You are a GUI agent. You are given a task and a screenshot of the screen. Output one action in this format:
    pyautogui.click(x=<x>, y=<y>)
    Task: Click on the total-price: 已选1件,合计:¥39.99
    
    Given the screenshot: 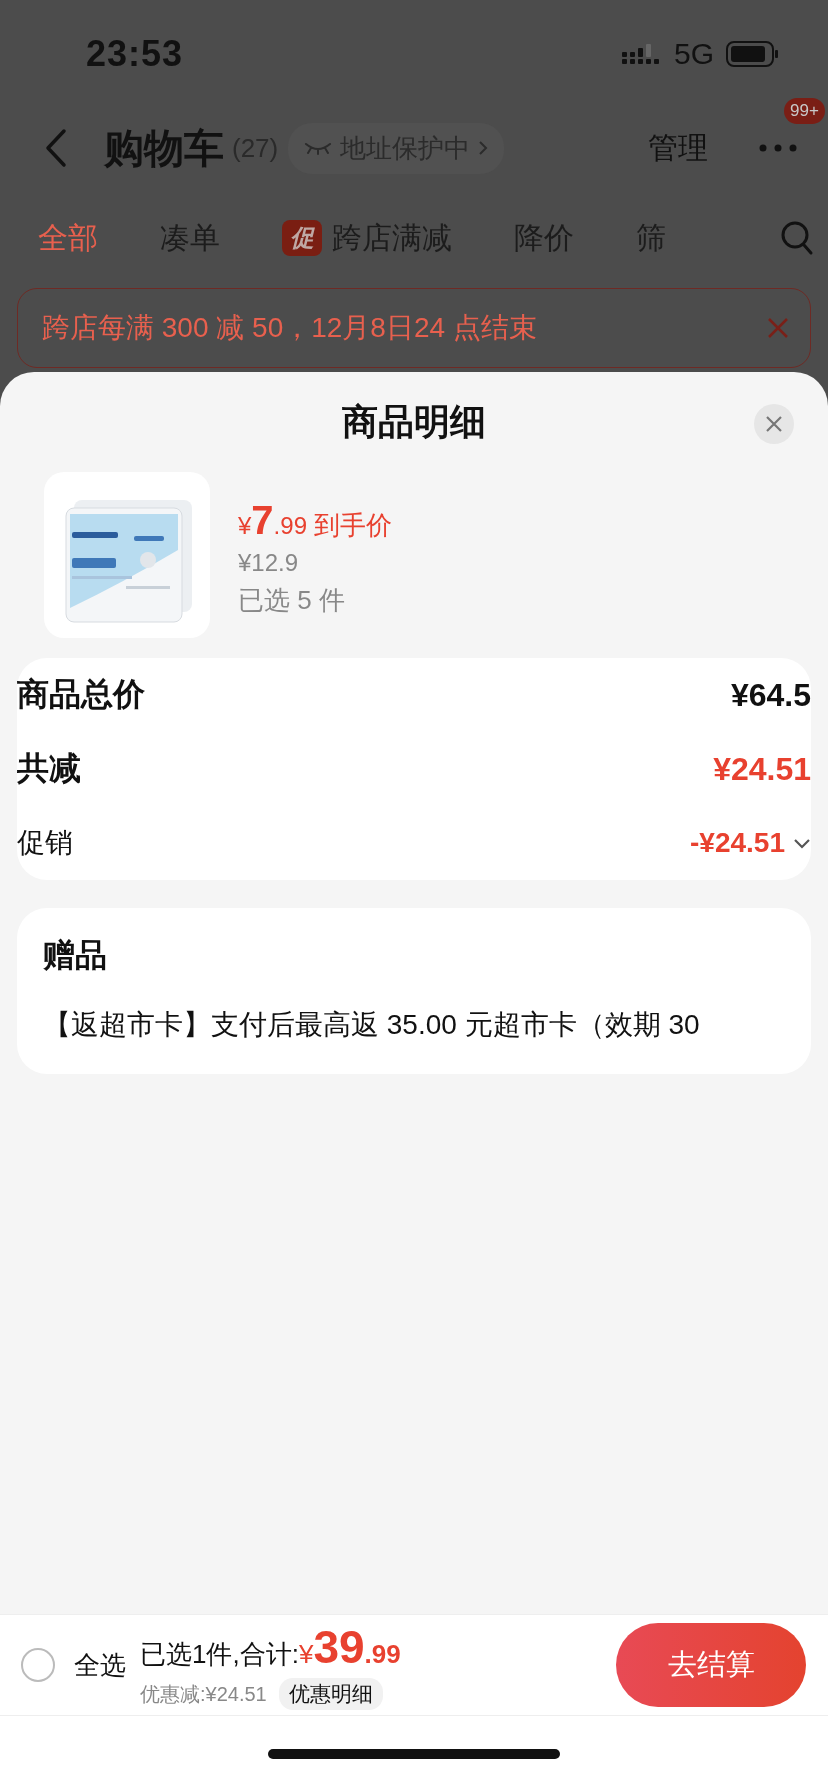 What is the action you would take?
    pyautogui.click(x=270, y=1647)
    